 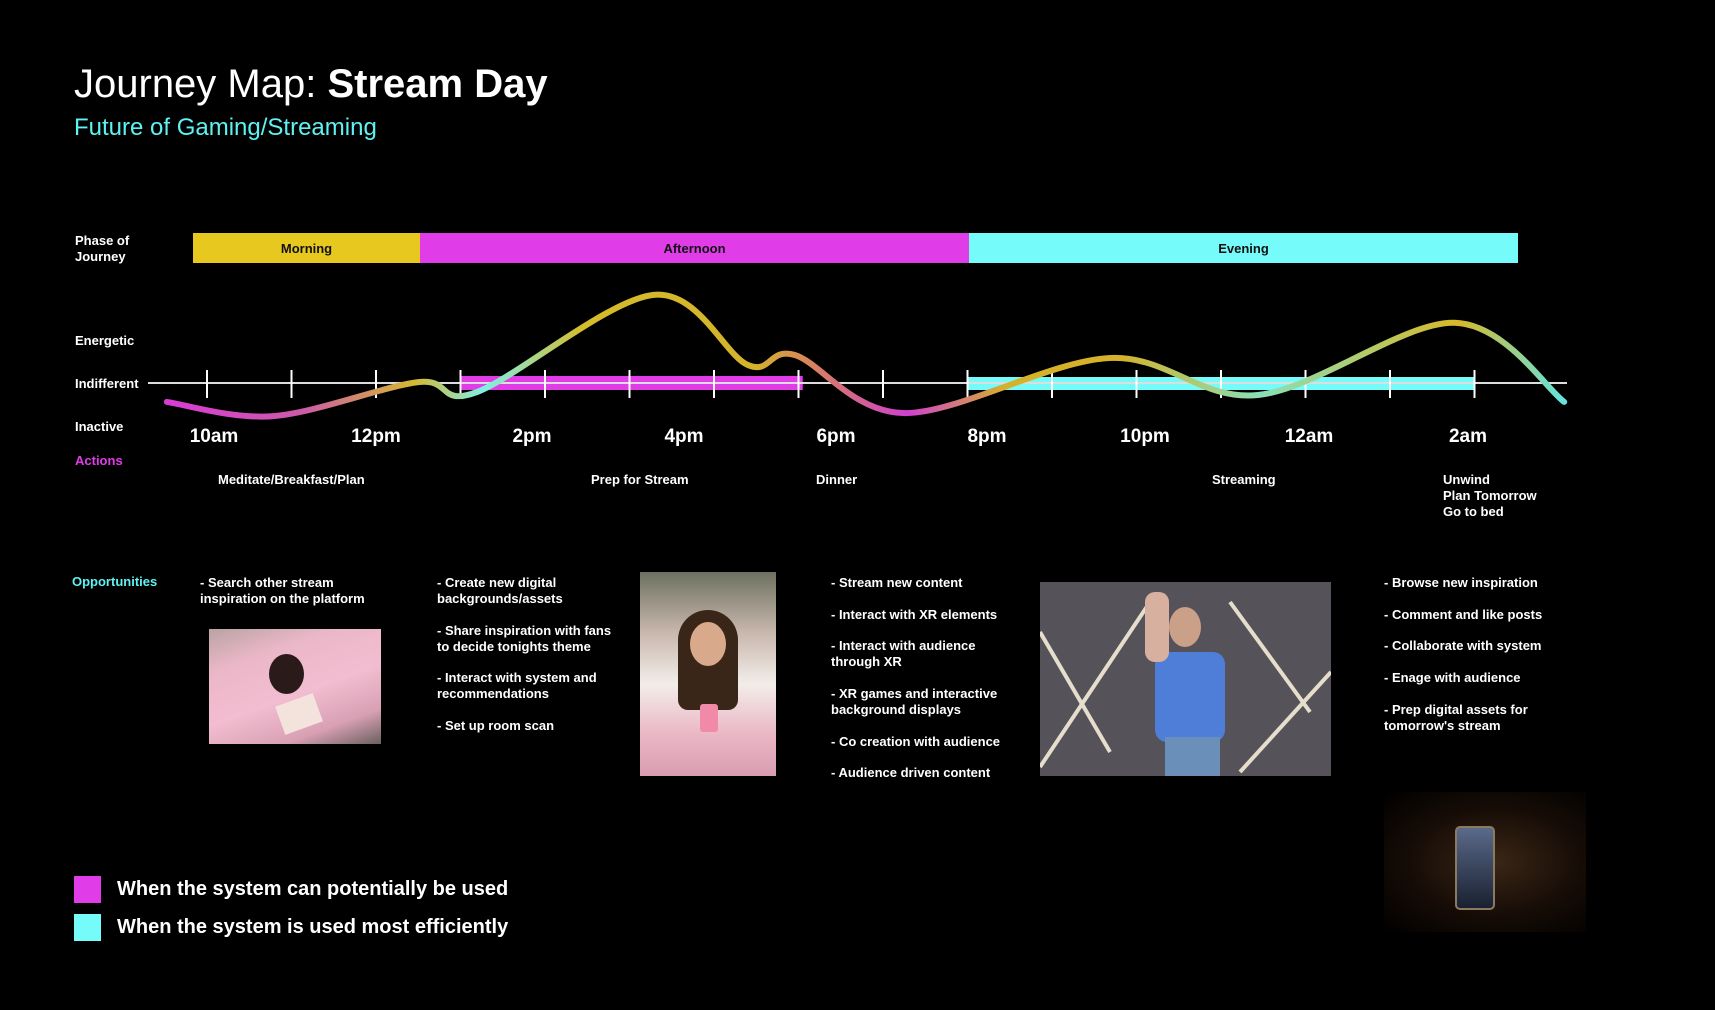 What do you see at coordinates (1244, 479) in the screenshot?
I see `action-streaming: Streaming` at bounding box center [1244, 479].